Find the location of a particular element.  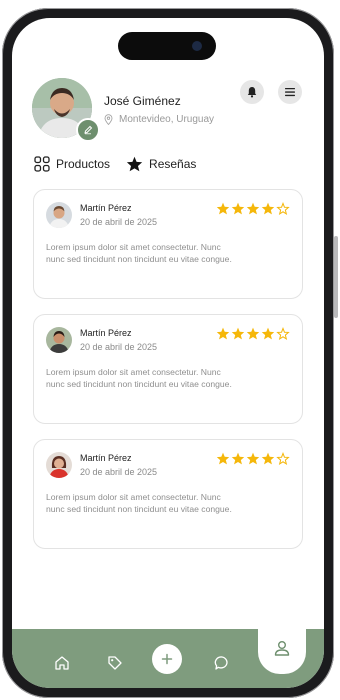

location-text: Montevideo, Uruguay is located at coordinates (167, 119).